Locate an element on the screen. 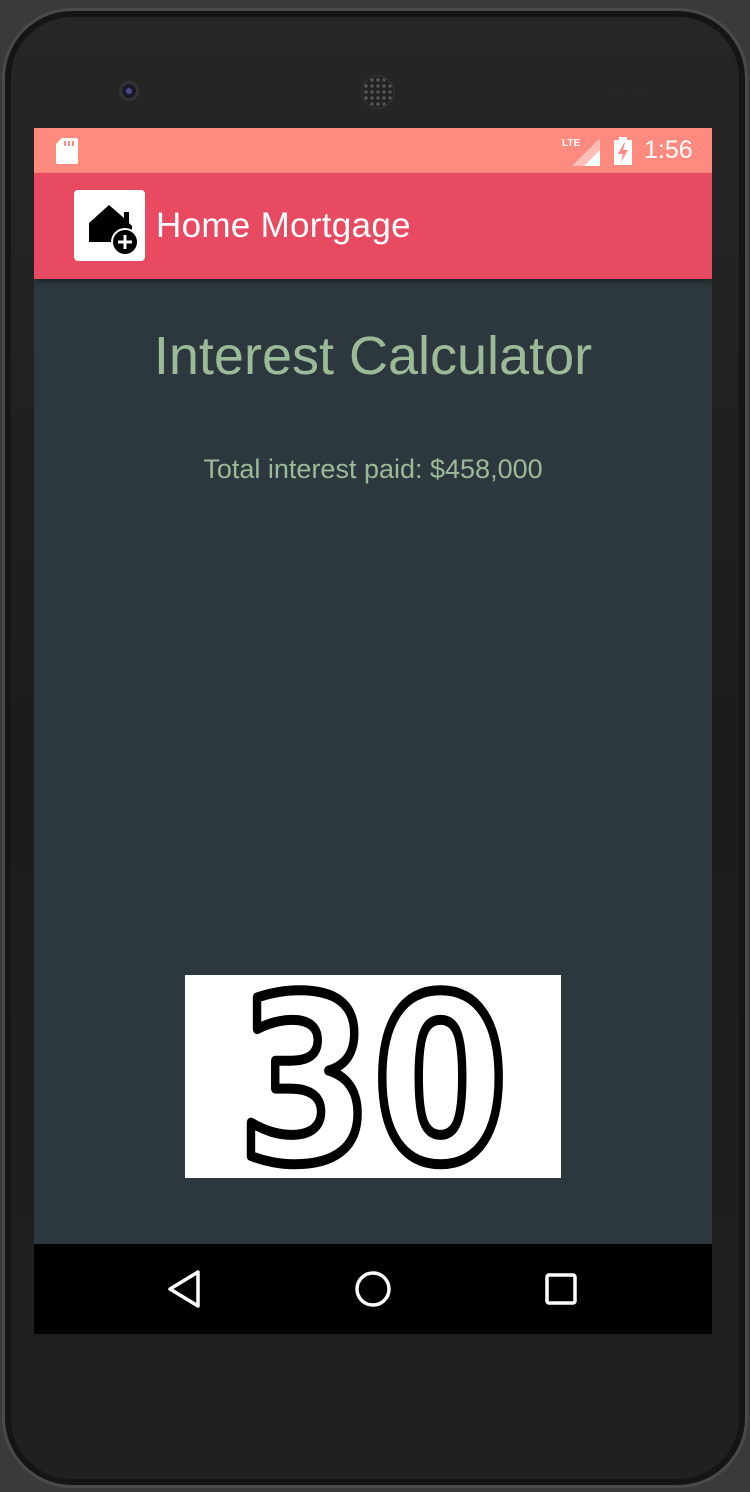 Image resolution: width=750 pixels, height=1492 pixels. battery-charging-icon is located at coordinates (623, 151).